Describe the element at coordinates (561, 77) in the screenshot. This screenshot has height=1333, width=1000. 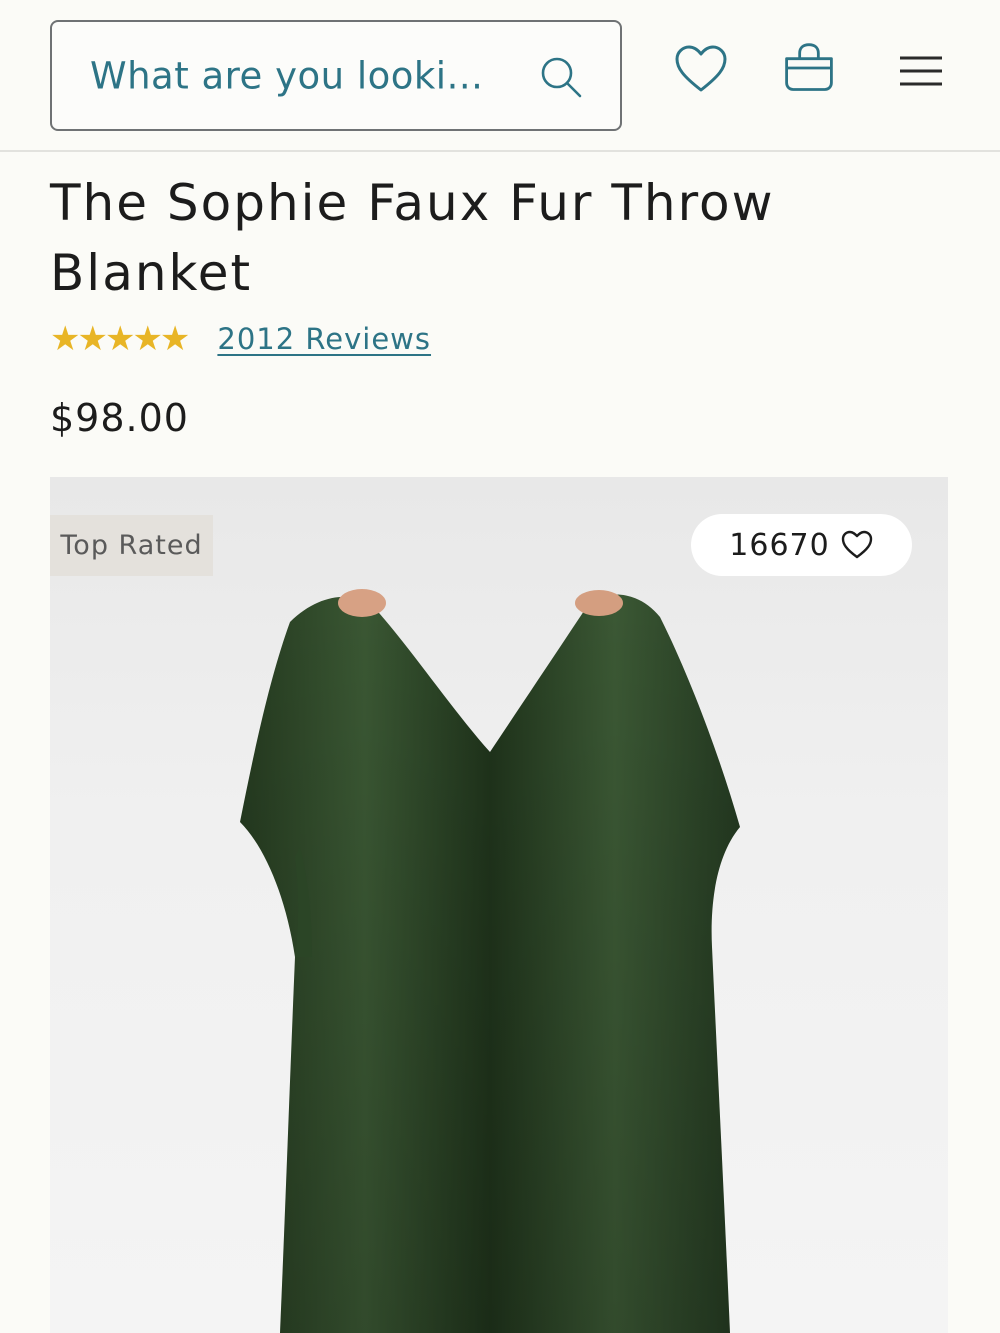
I see `search-icon` at that location.